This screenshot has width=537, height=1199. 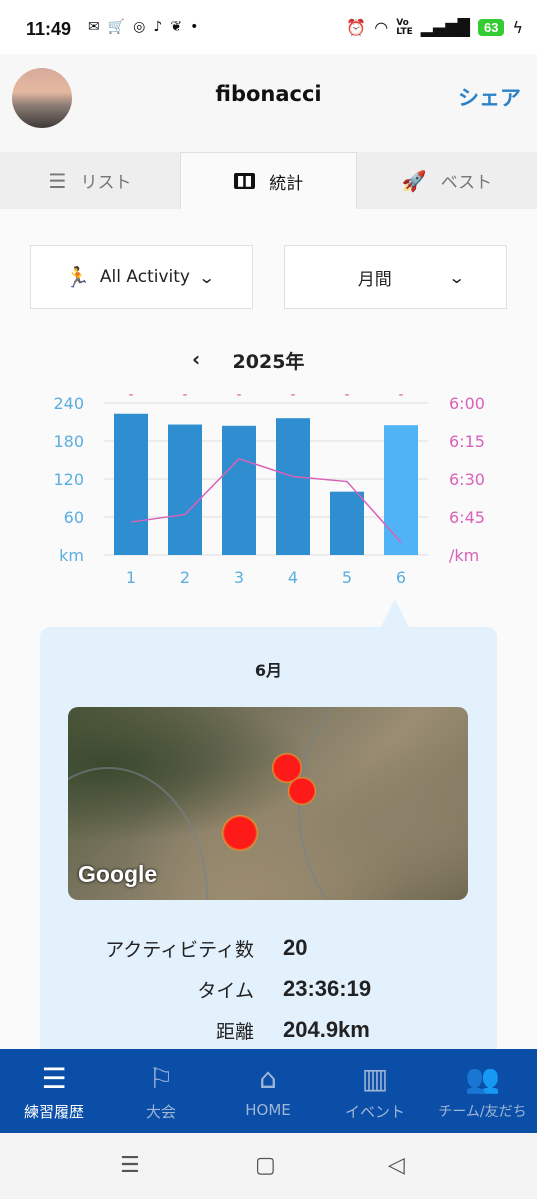 What do you see at coordinates (49, 29) in the screenshot?
I see `status-time: 11:49` at bounding box center [49, 29].